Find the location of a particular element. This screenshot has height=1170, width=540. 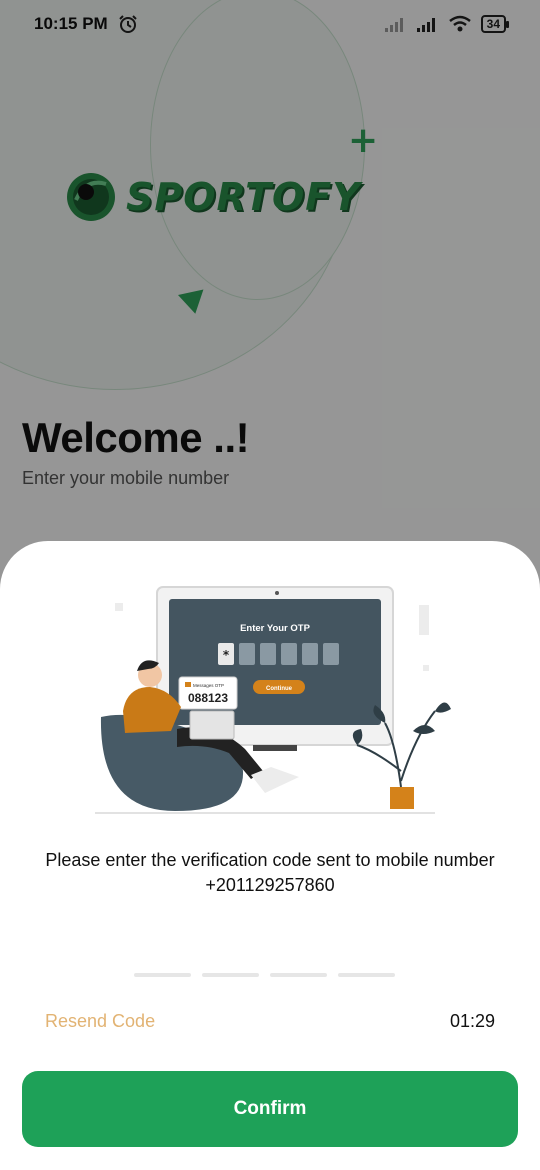

otp-input-row is located at coordinates (264, 975).